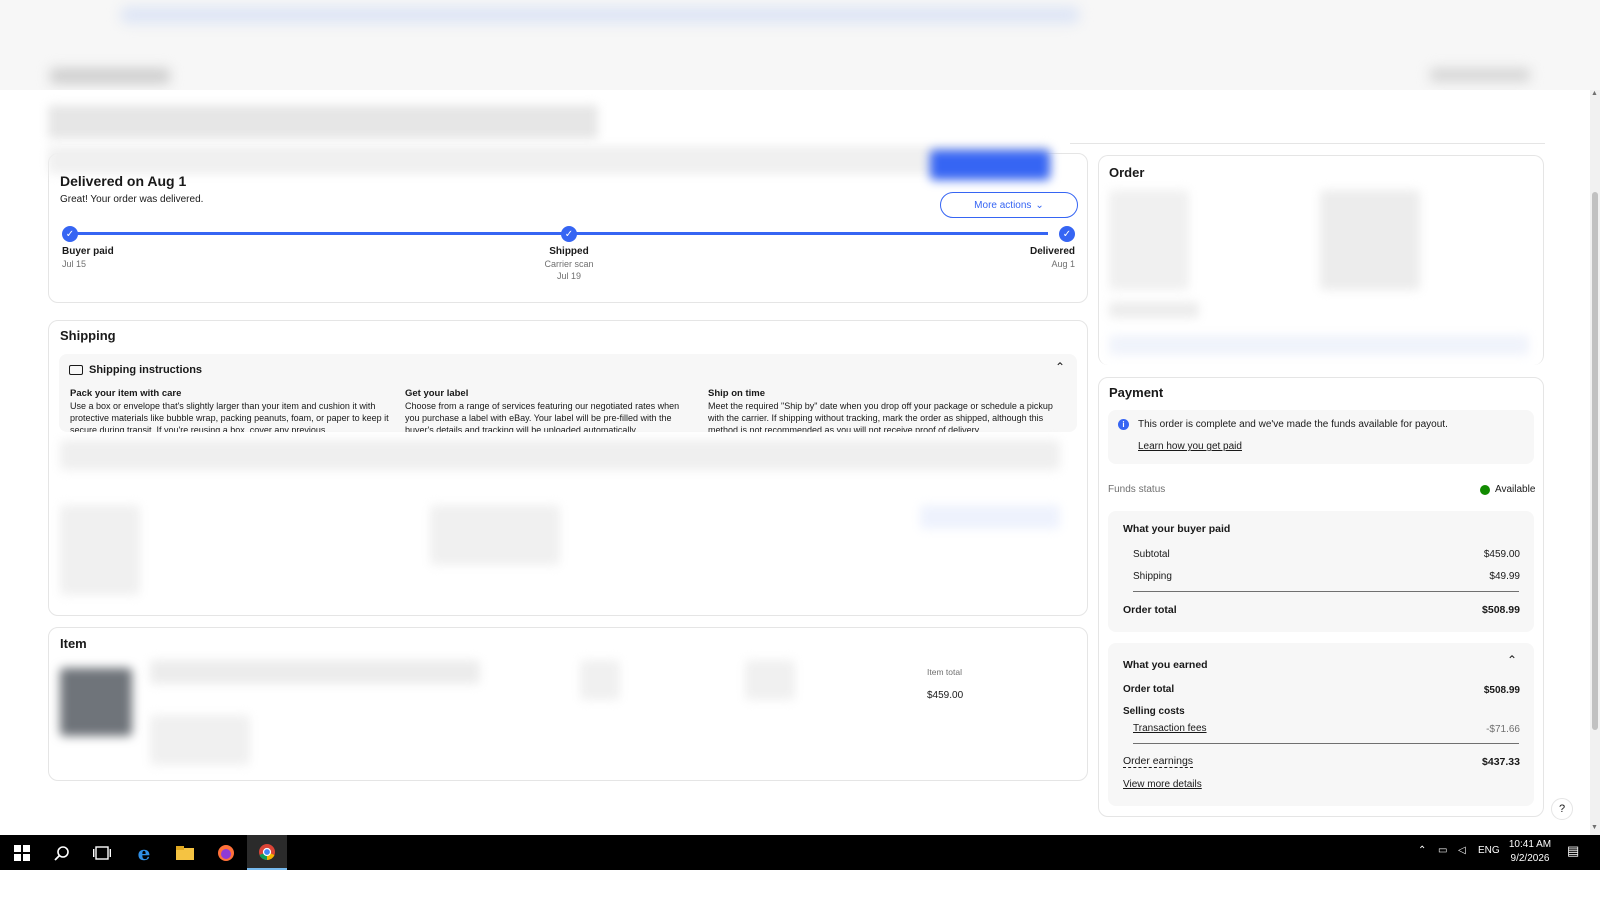 The width and height of the screenshot is (1600, 900). What do you see at coordinates (945, 695) in the screenshot?
I see `item-total-value: $459.00` at bounding box center [945, 695].